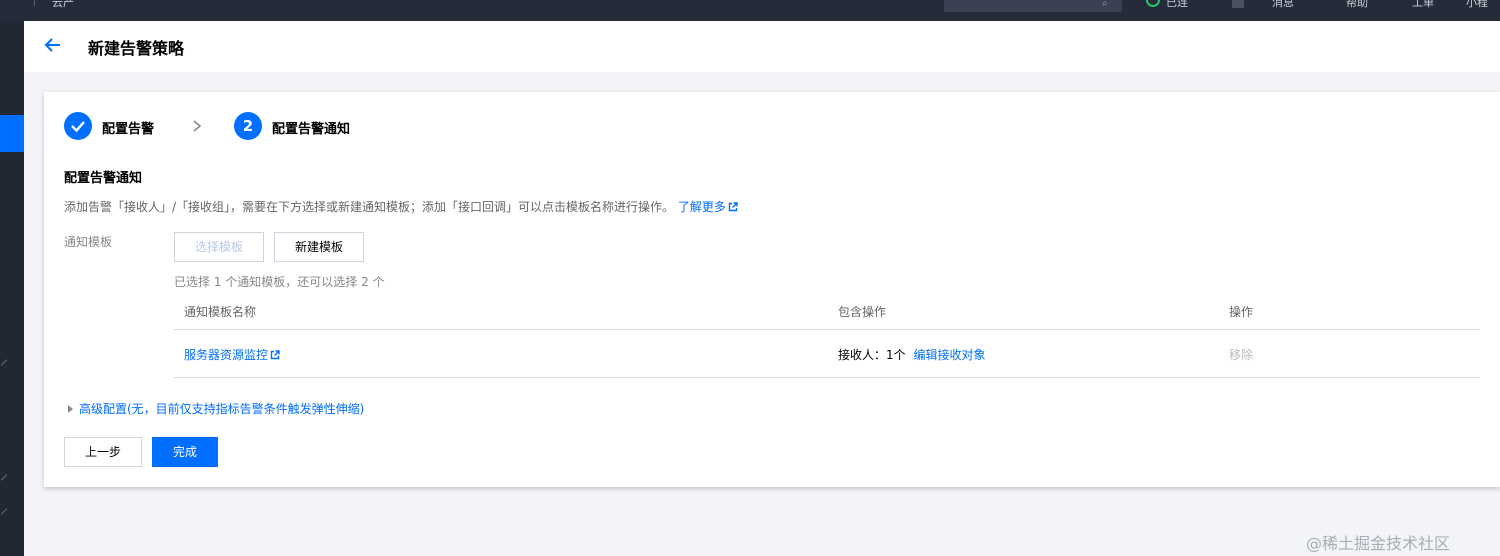  Describe the element at coordinates (762, 46) in the screenshot. I see `page-header: 新建告警策略` at that location.